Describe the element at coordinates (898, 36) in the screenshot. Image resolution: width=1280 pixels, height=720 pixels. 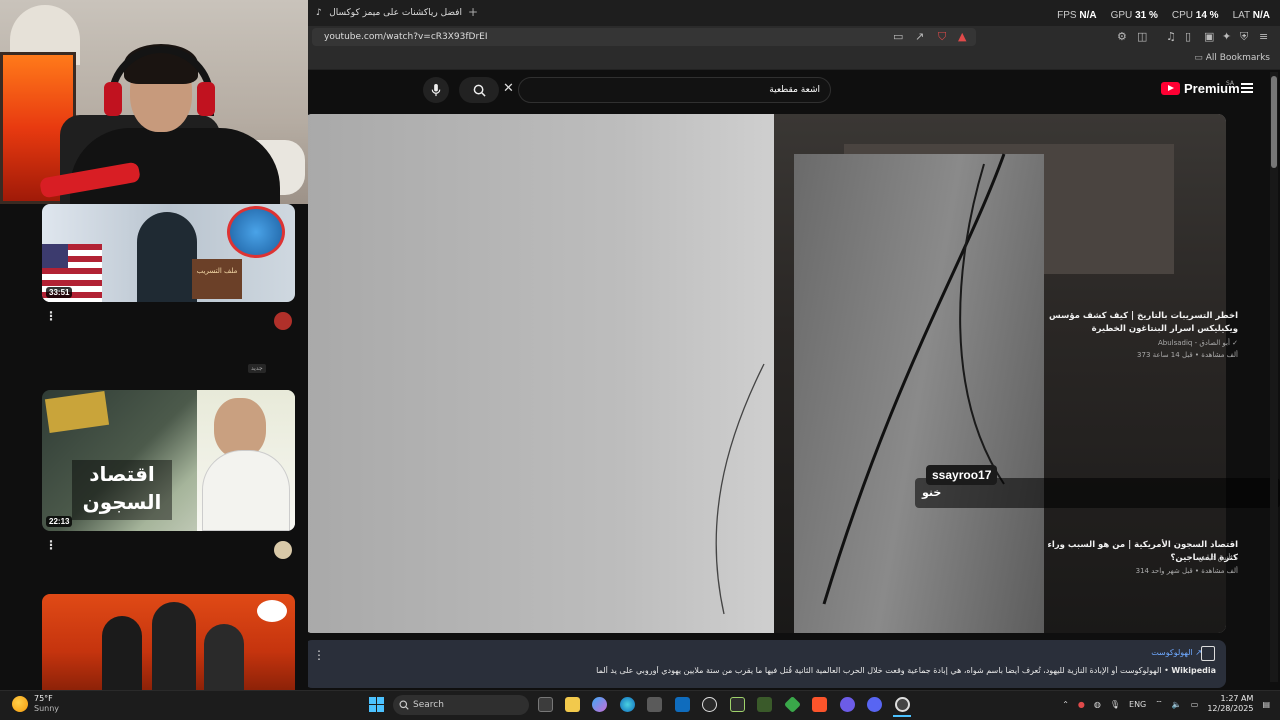
I see `cast-icon: ▭` at that location.